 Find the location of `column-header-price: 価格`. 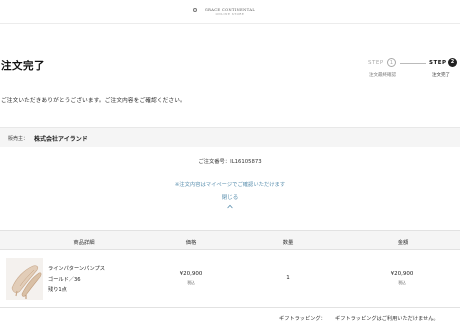

column-header-price: 価格 is located at coordinates (191, 243).